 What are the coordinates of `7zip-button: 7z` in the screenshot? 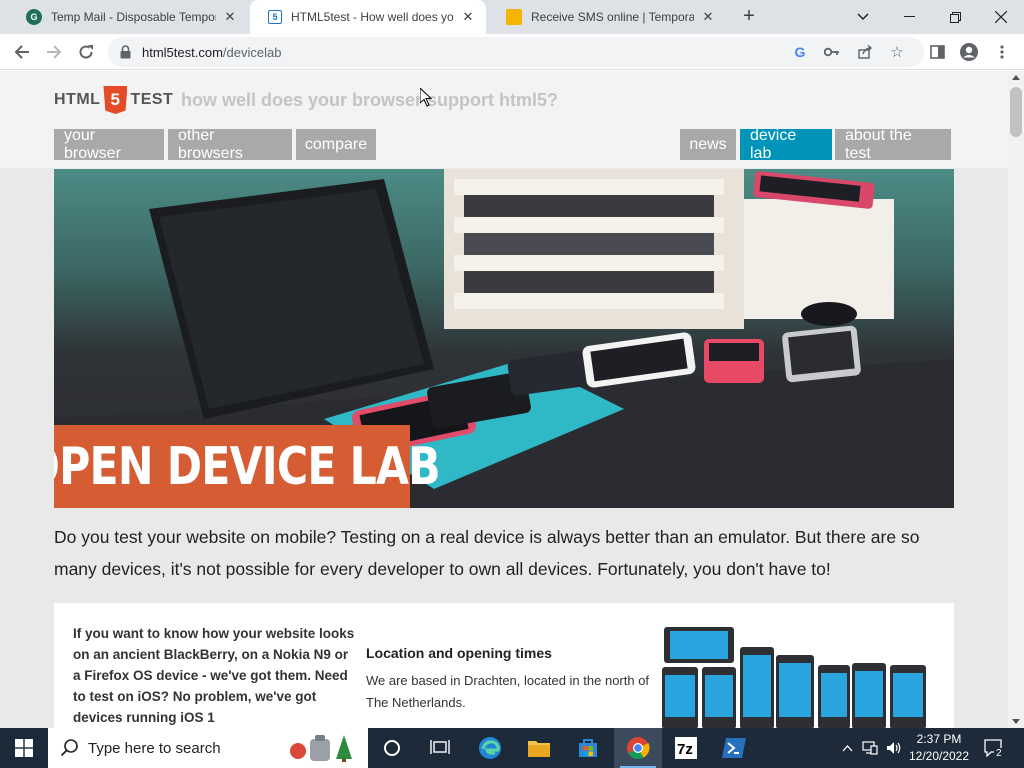 It's located at (686, 748).